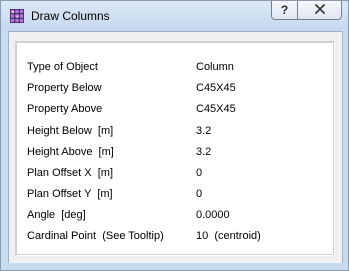 Image resolution: width=349 pixels, height=271 pixels. I want to click on property-value-cardinal-point: 10 (centroid), so click(259, 236).